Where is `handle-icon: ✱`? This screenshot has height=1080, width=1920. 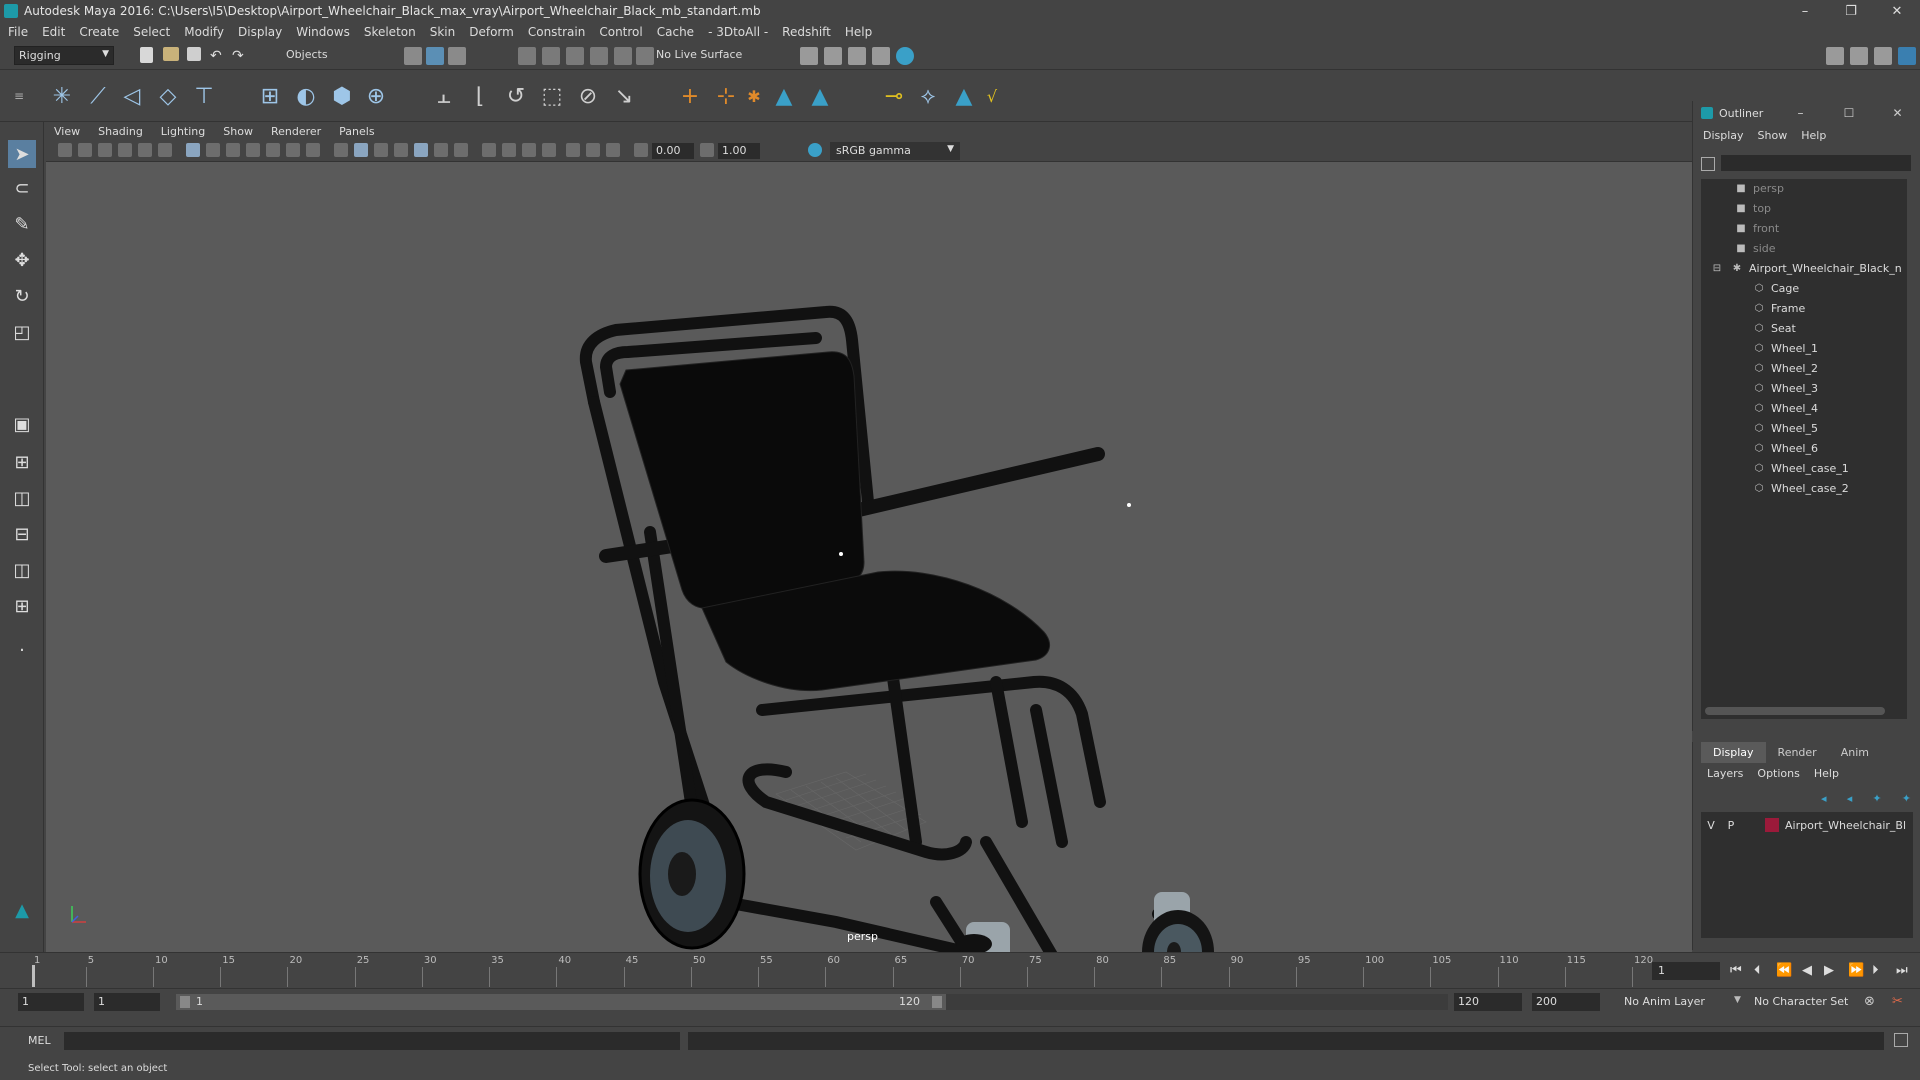 handle-icon: ✱ is located at coordinates (754, 96).